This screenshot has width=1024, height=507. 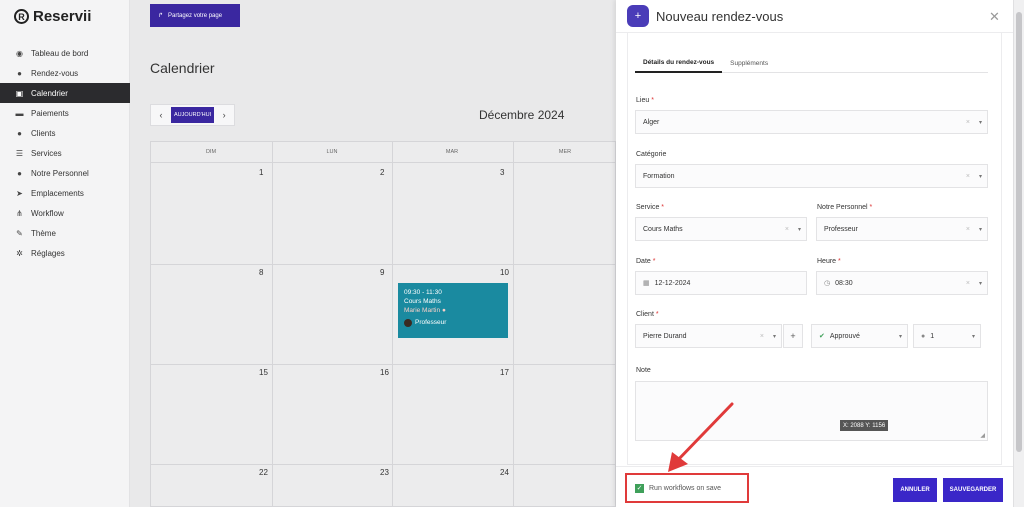 I want to click on sidebar-item-clients: ● Clients, so click(x=65, y=133).